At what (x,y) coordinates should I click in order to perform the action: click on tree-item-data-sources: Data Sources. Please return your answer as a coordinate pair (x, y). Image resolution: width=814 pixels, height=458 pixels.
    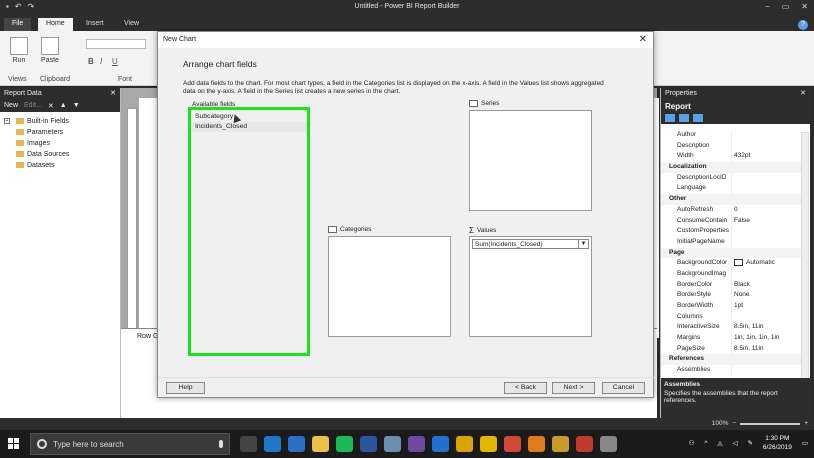
    Looking at the image, I should click on (60, 154).